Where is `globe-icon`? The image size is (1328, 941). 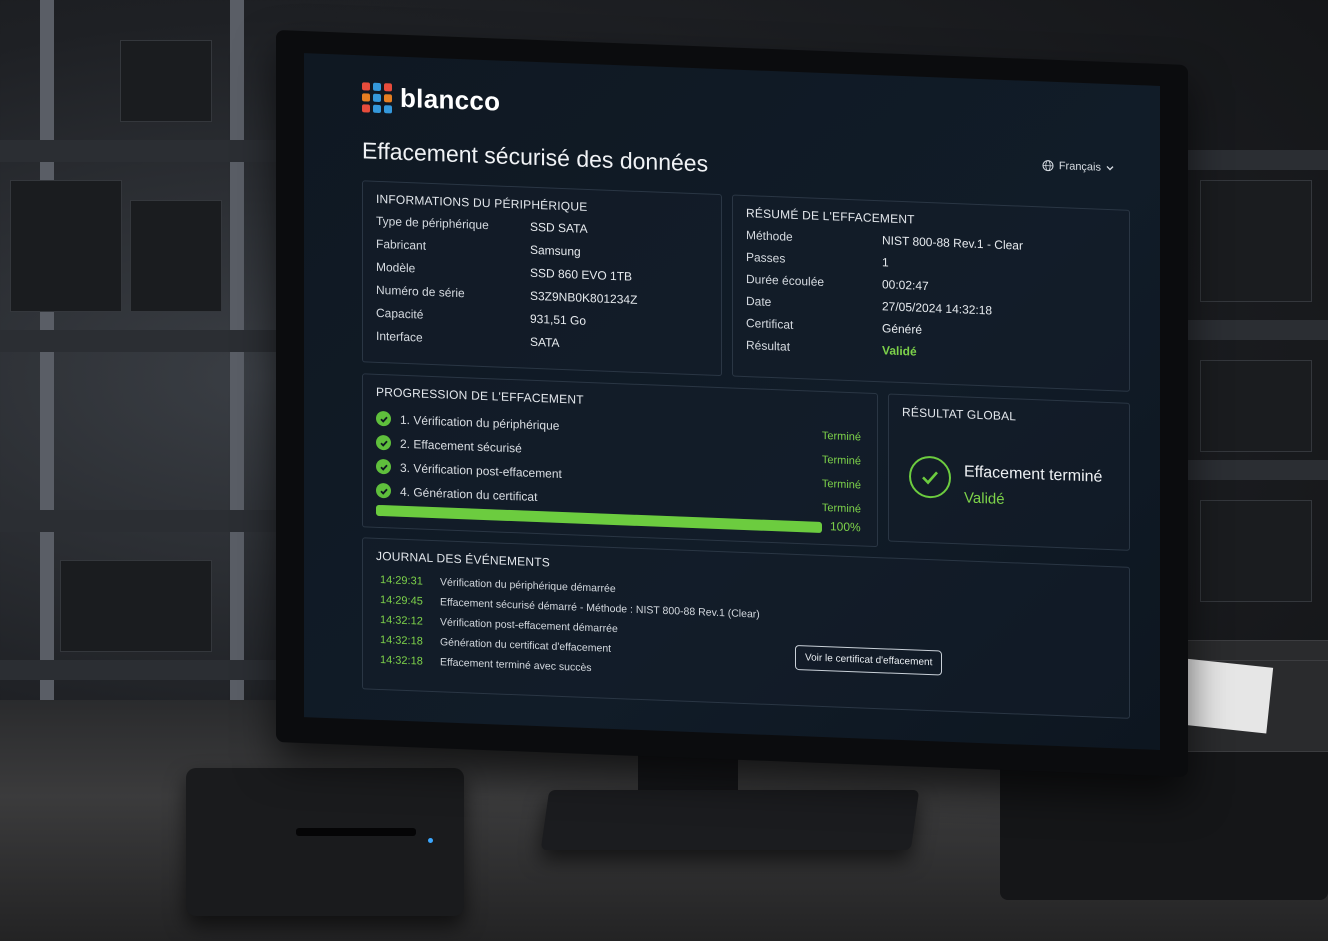 globe-icon is located at coordinates (1048, 166).